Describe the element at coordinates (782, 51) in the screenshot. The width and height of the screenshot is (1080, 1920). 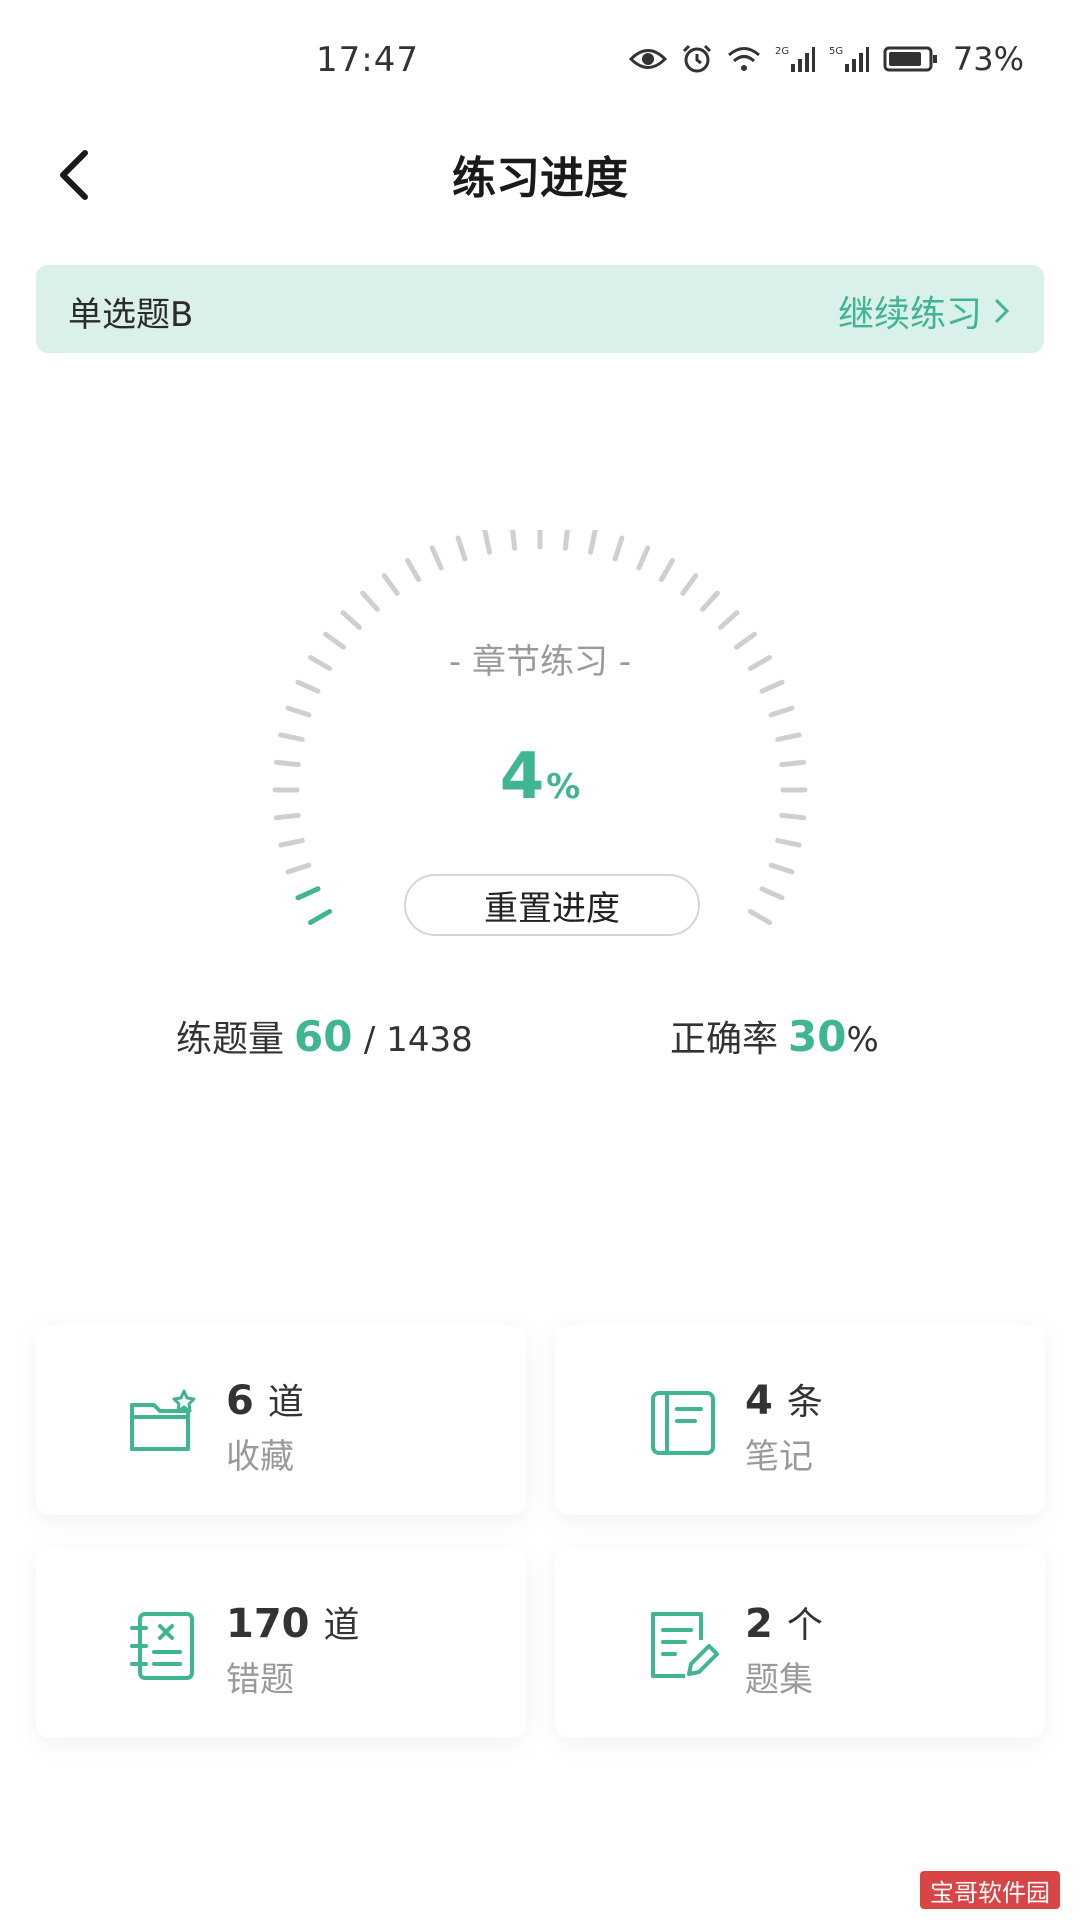
I see `svg-text: 2G` at that location.